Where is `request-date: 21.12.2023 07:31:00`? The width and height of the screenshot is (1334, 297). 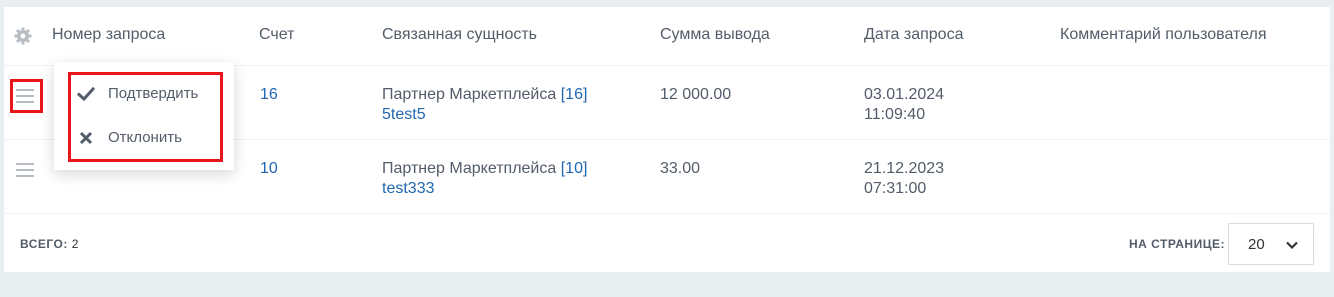 request-date: 21.12.2023 07:31:00 is located at coordinates (904, 179).